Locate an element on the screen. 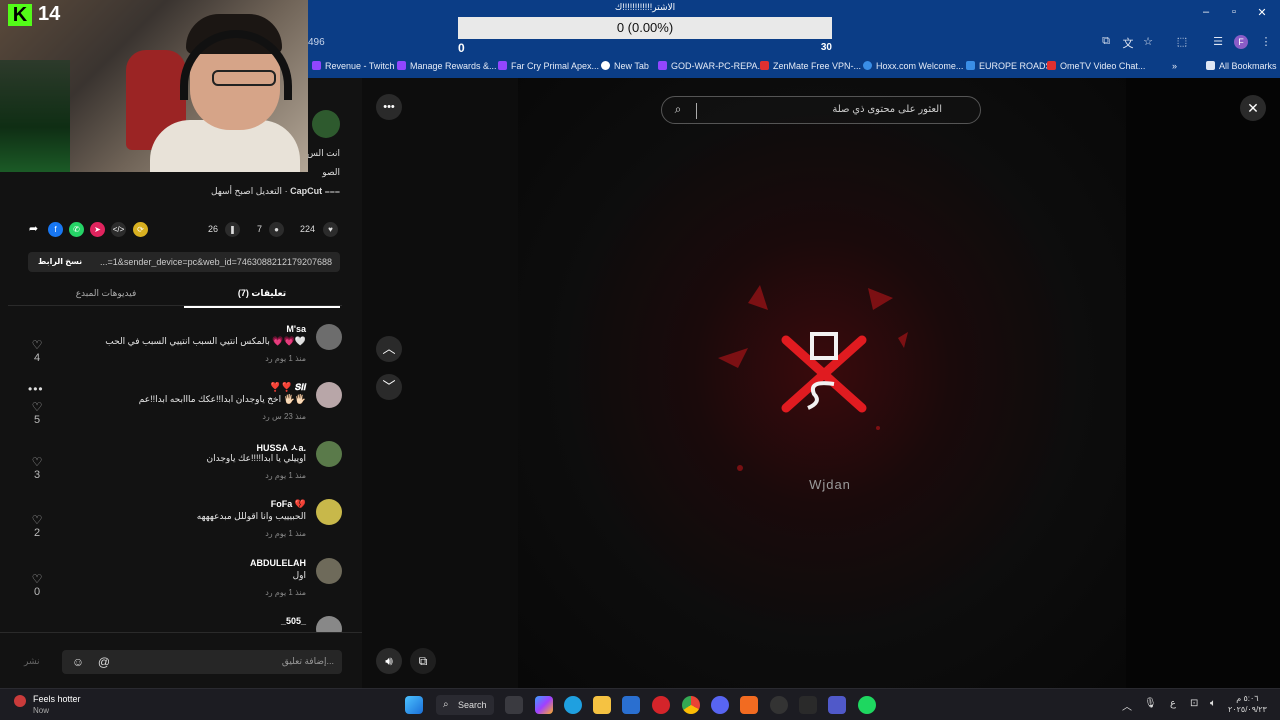 The height and width of the screenshot is (720, 1280). goal-title: الاشتر!!!!!!!!!!!!ك is located at coordinates (645, 7).